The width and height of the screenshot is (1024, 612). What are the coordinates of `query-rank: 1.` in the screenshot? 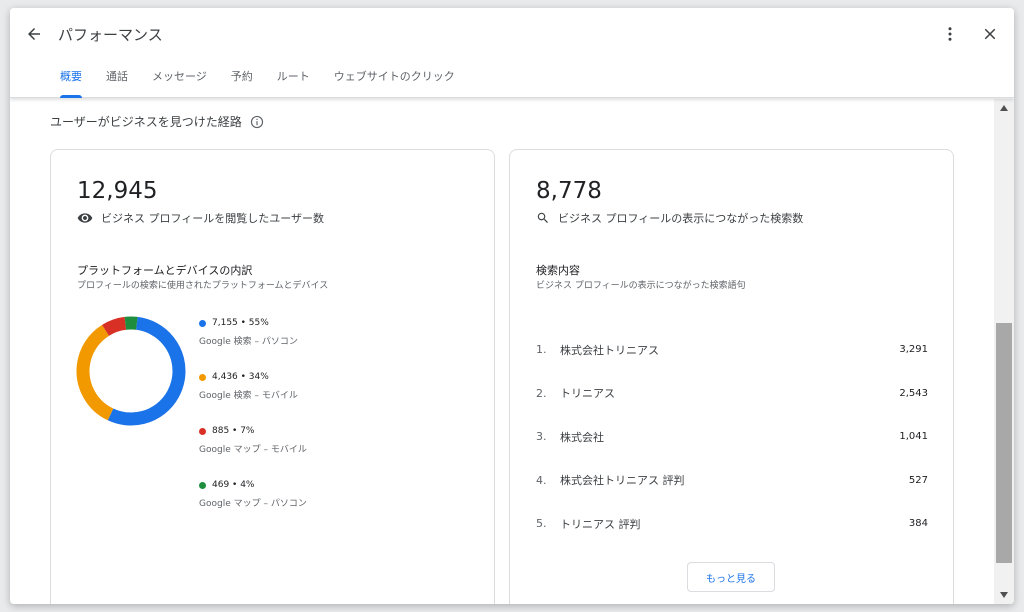 It's located at (541, 350).